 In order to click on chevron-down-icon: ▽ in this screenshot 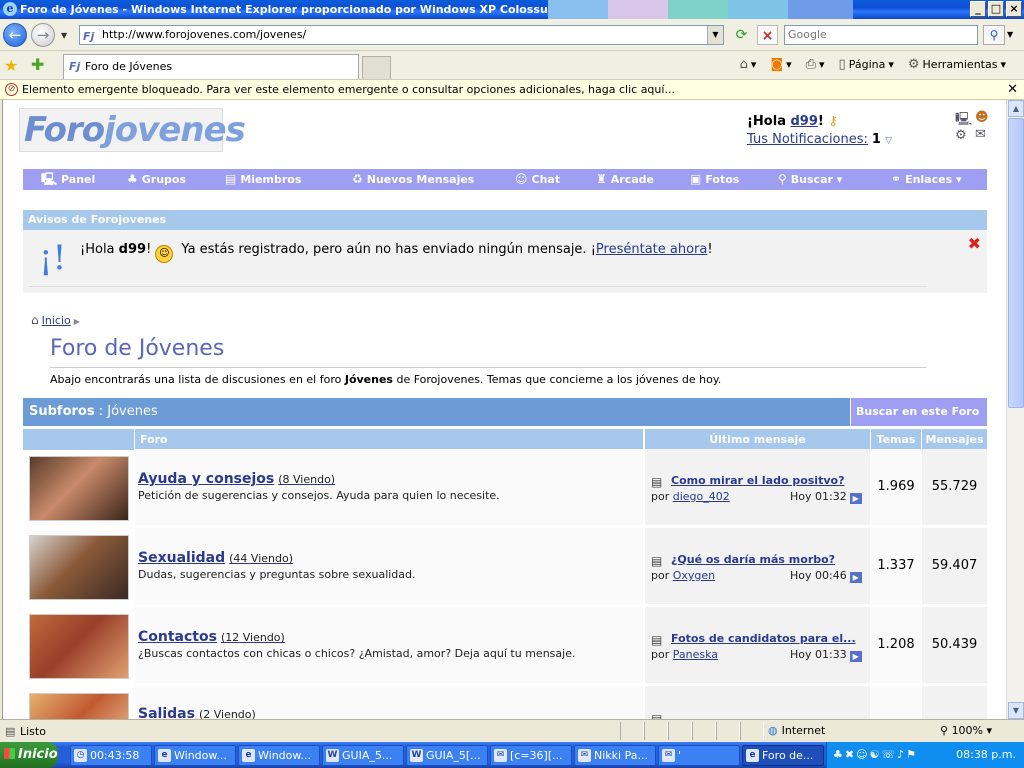, I will do `click(888, 141)`.